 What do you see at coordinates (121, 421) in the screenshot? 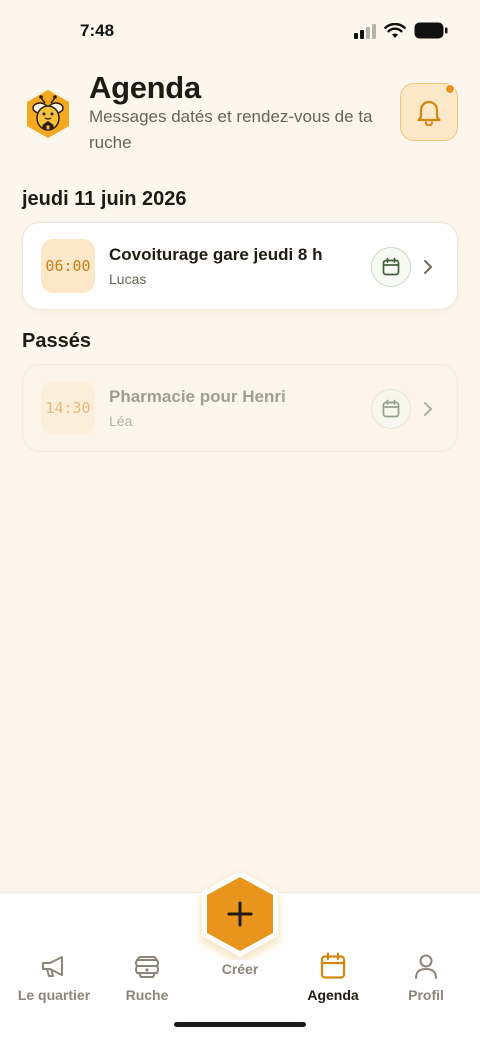
I see `event-author: Léa` at bounding box center [121, 421].